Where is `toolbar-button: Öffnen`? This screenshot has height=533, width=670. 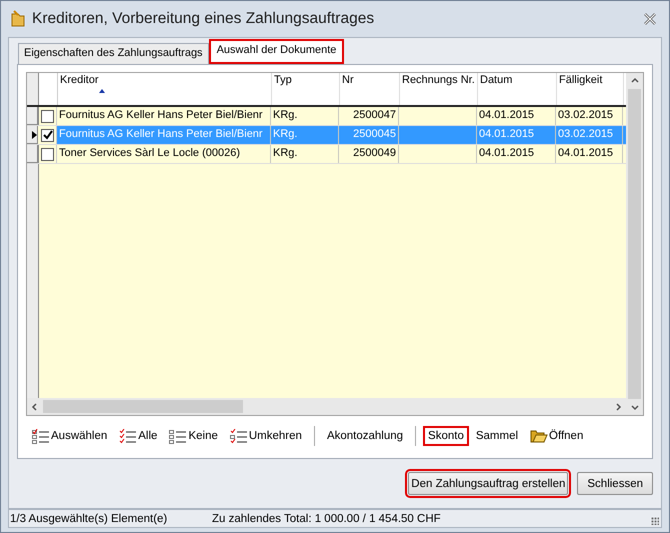 toolbar-button: Öffnen is located at coordinates (557, 436).